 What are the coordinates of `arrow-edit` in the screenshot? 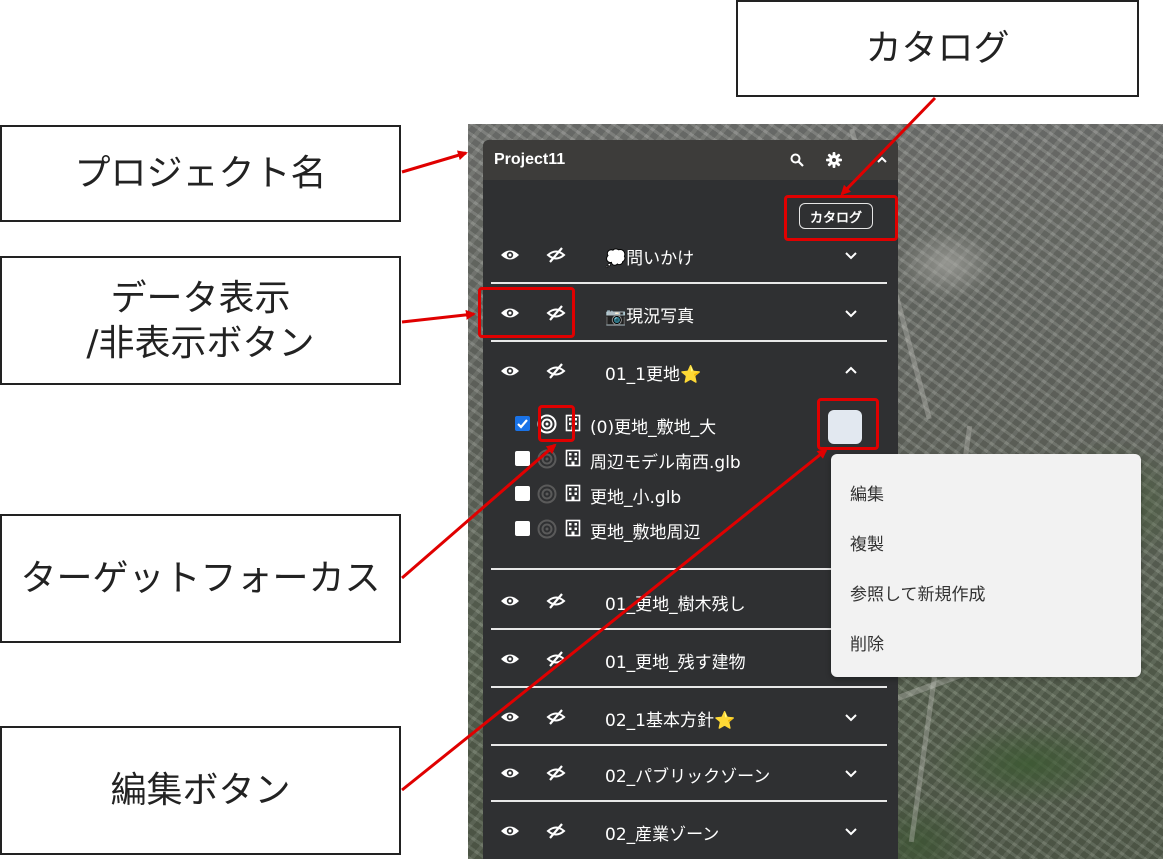 It's located at (614, 620).